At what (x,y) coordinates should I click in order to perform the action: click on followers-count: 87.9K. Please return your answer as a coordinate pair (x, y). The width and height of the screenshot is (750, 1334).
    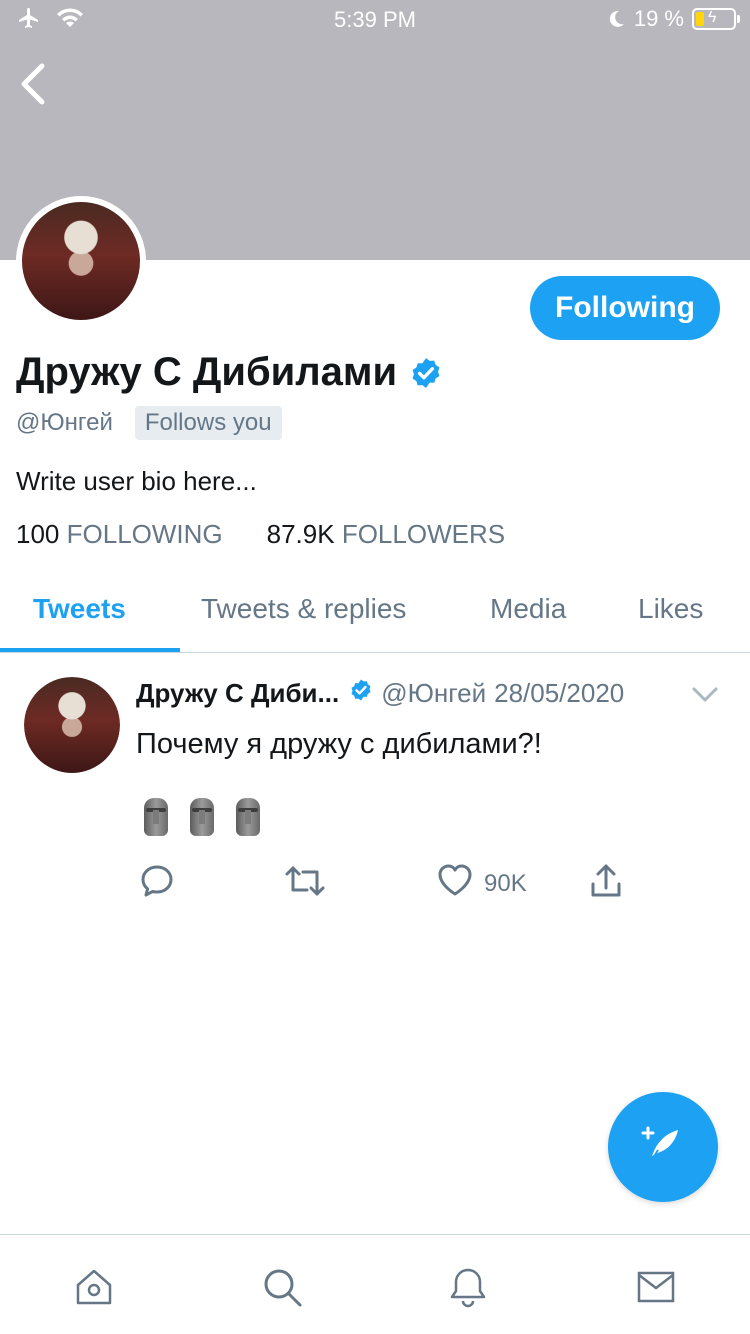
    Looking at the image, I should click on (300, 534).